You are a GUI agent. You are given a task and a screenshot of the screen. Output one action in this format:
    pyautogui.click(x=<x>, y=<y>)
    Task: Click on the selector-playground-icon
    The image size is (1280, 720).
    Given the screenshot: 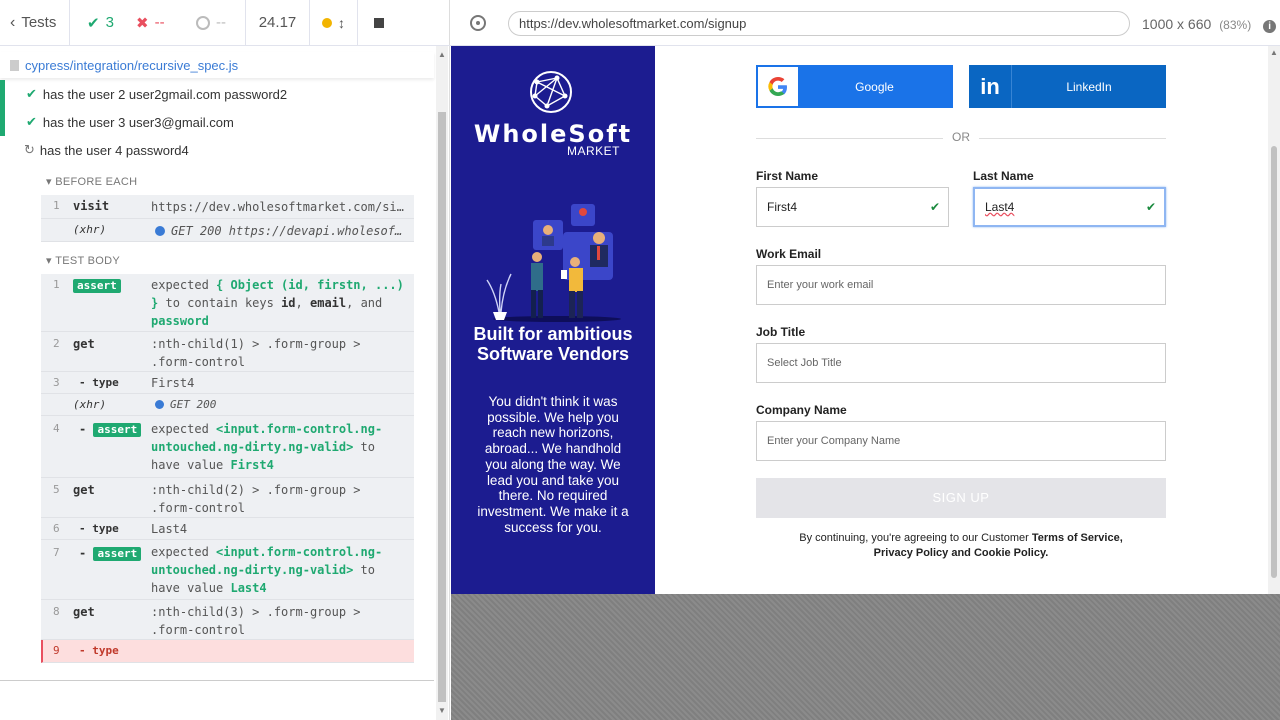 What is the action you would take?
    pyautogui.click(x=478, y=23)
    